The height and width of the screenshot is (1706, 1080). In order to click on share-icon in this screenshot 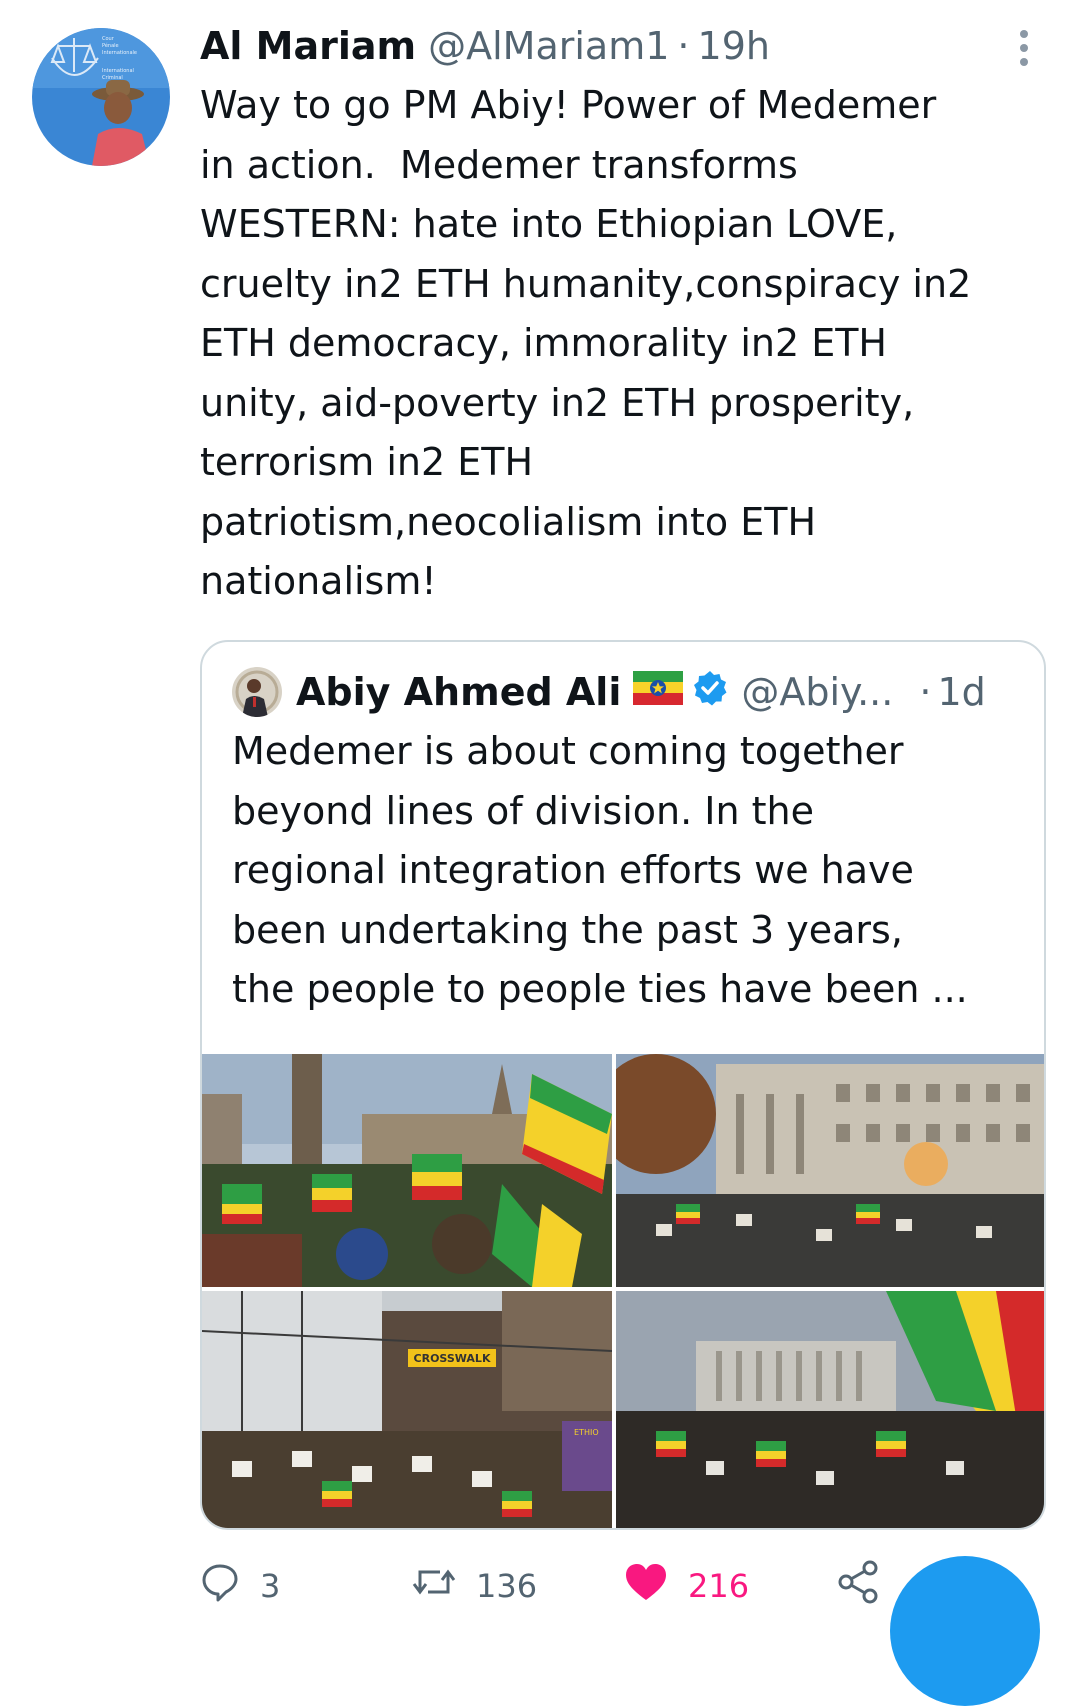, I will do `click(858, 1586)`.